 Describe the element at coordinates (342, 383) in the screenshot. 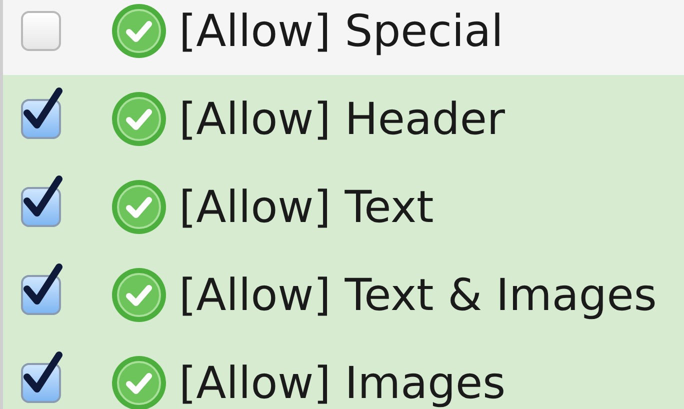

I see `item-label: [Allow] Images` at that location.